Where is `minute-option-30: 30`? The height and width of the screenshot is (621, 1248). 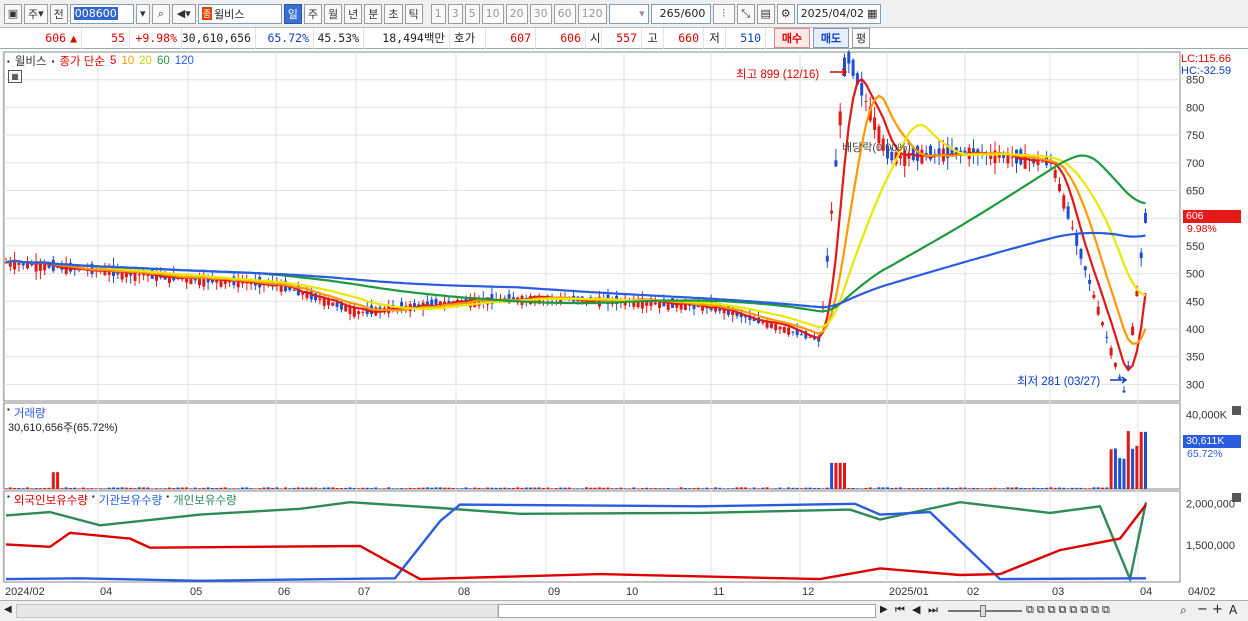 minute-option-30: 30 is located at coordinates (540, 13).